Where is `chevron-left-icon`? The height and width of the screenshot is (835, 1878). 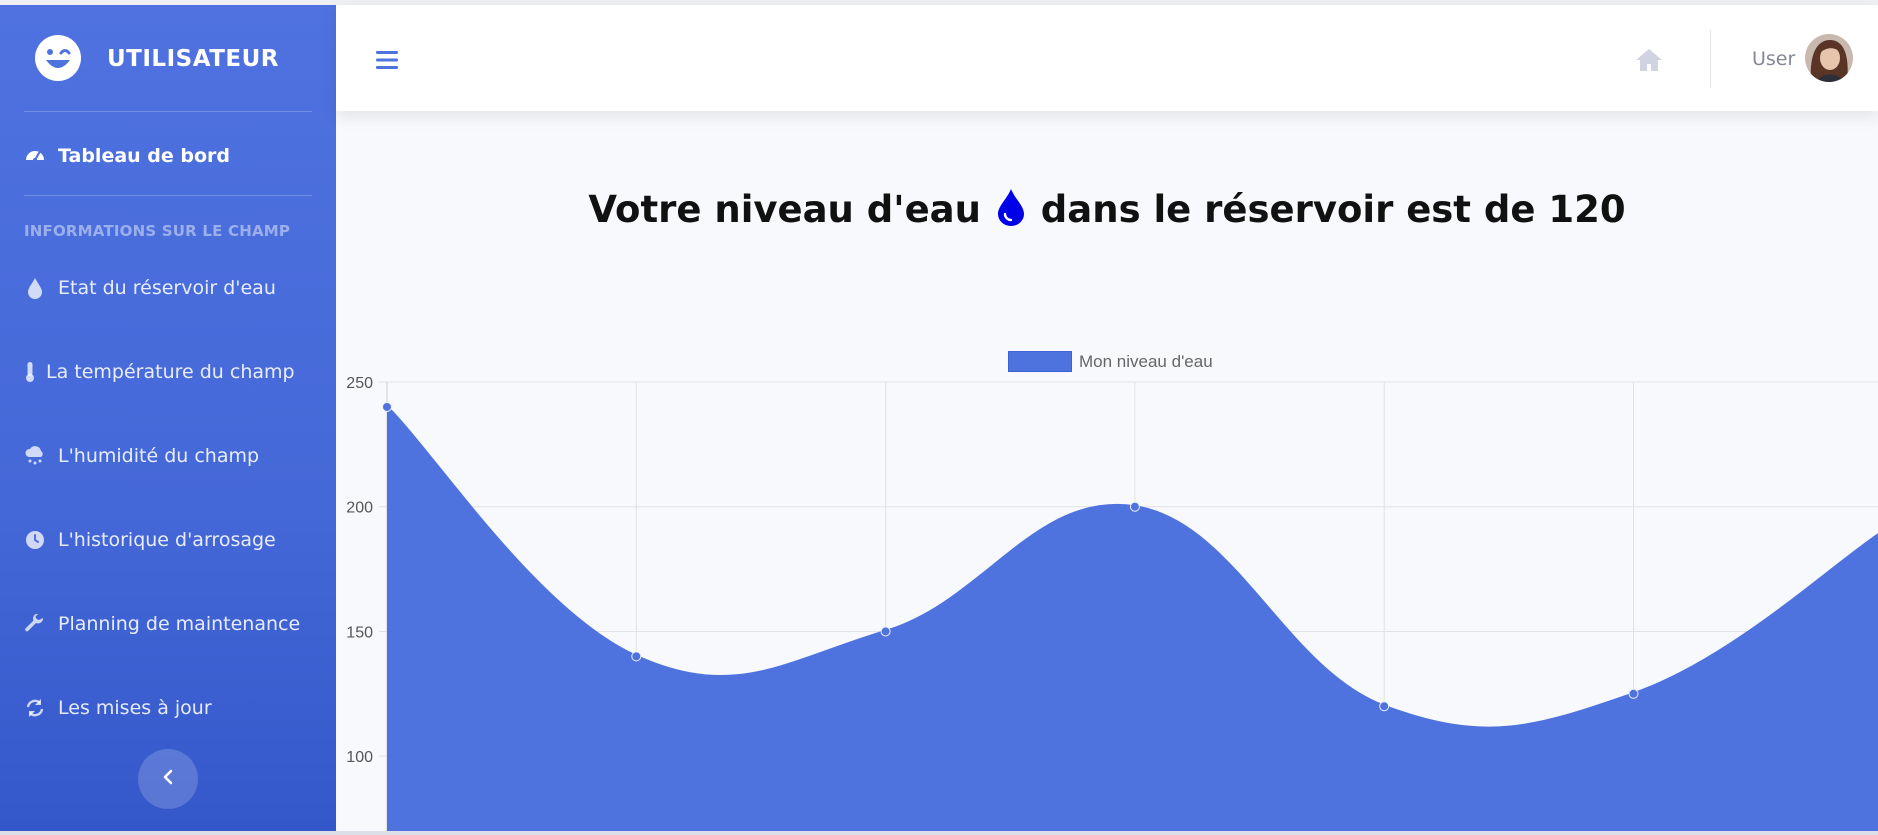
chevron-left-icon is located at coordinates (168, 779).